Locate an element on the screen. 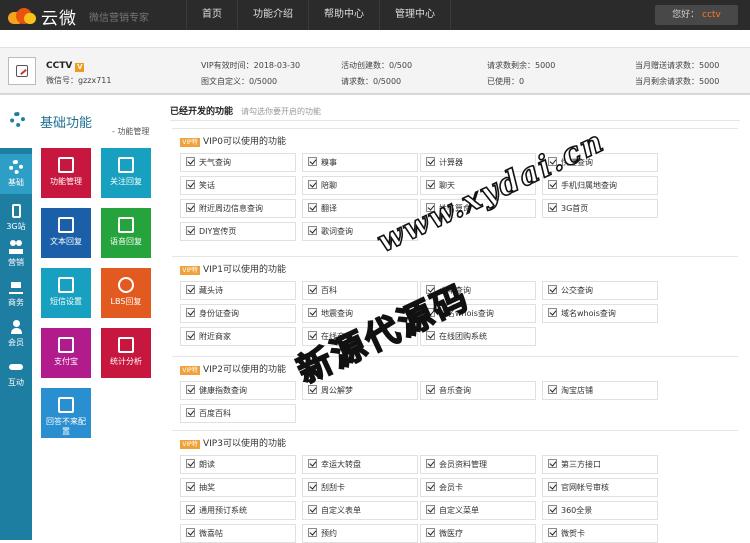 The image size is (750, 543). feature-checkbox: 百度百科 is located at coordinates (238, 413).